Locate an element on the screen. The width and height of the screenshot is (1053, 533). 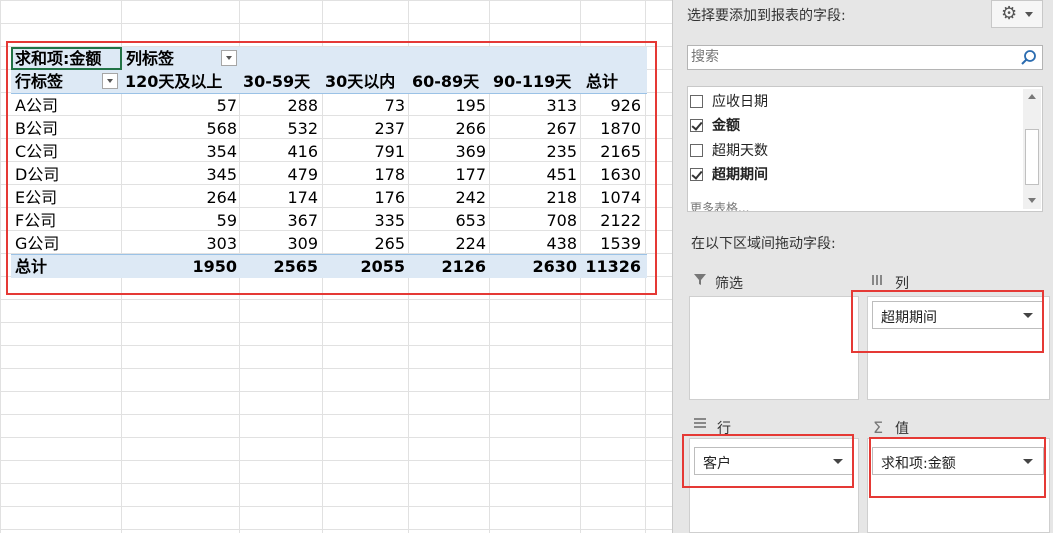
value-cell: 176 is located at coordinates (389, 197).